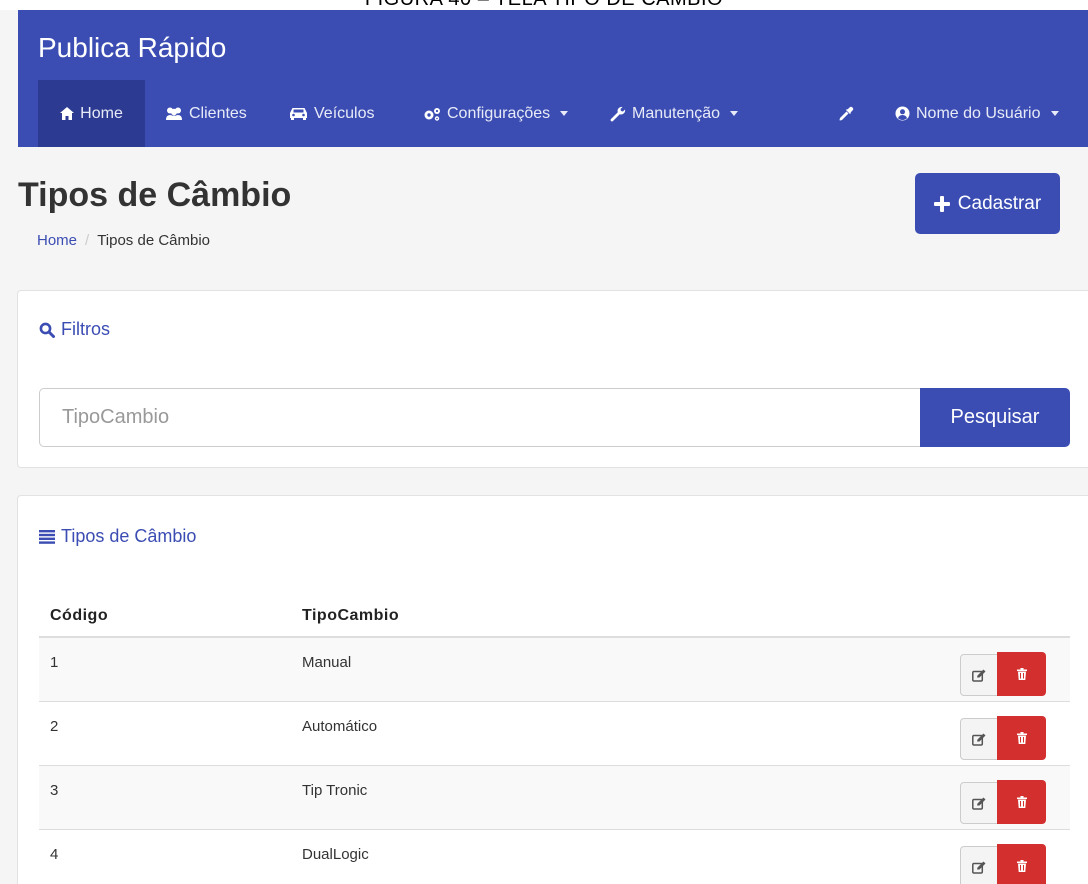 The height and width of the screenshot is (884, 1088). Describe the element at coordinates (67, 113) in the screenshot. I see `home-icon` at that location.